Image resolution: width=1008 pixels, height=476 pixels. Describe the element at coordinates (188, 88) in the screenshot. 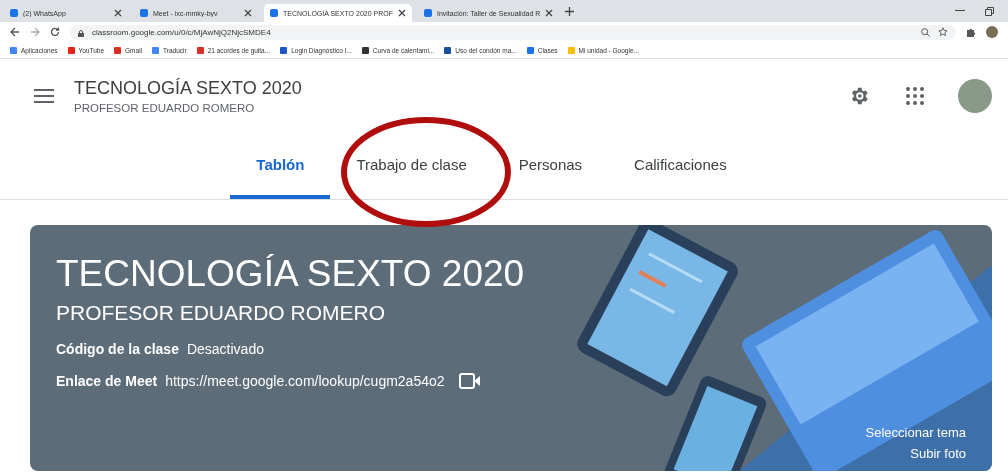

I see `class-title: TECNOLOGÍA SEXTO 2020` at that location.